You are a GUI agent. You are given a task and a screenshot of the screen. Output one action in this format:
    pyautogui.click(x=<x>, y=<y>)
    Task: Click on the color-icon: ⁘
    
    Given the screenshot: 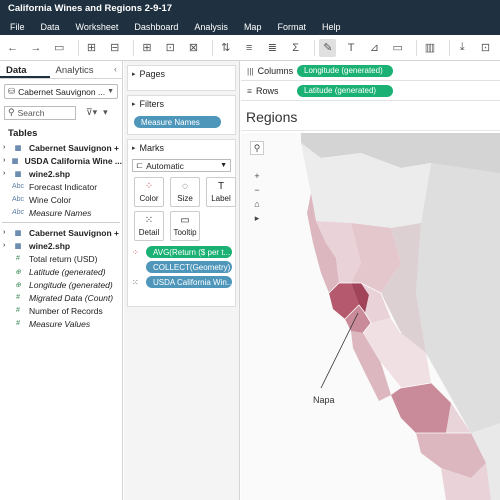 What is the action you would take?
    pyautogui.click(x=149, y=186)
    